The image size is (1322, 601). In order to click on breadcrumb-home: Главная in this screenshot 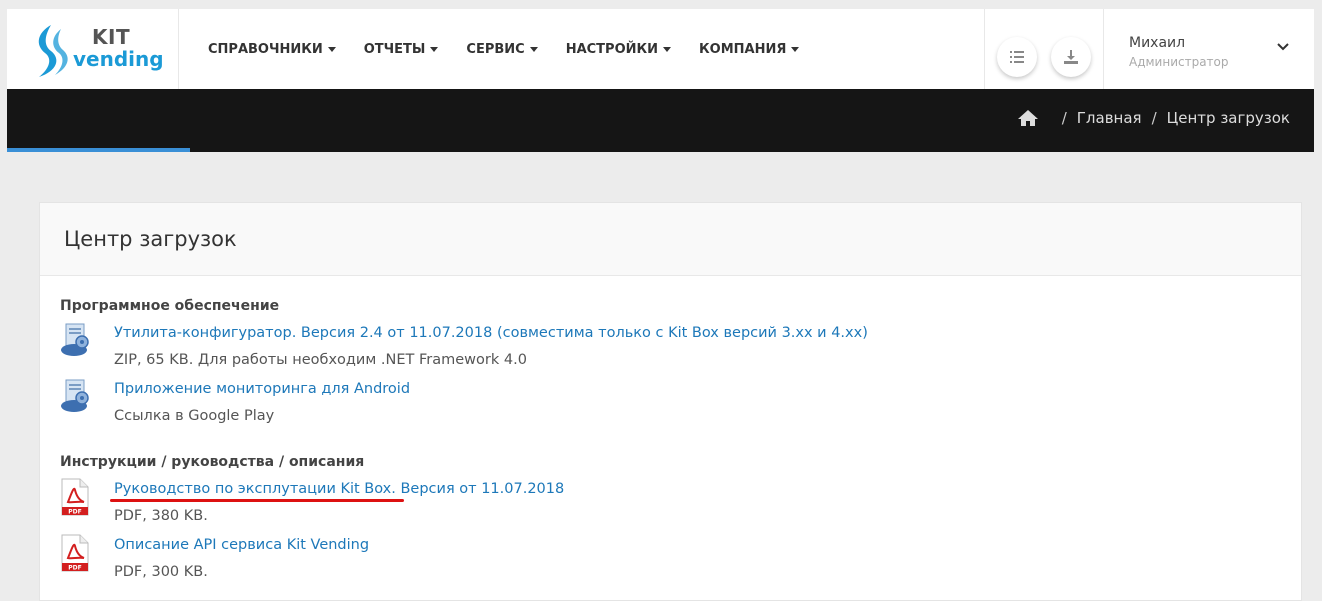, I will do `click(1109, 118)`.